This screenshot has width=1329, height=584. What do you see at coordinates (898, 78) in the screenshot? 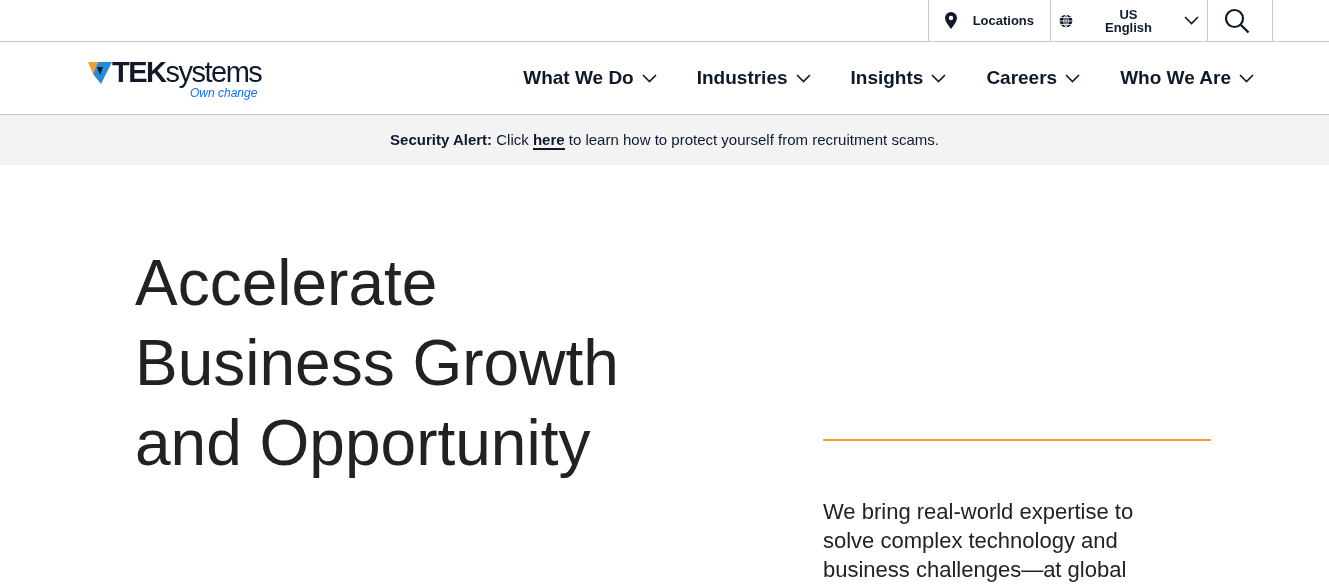
I see `nav-menu-item: Insights` at bounding box center [898, 78].